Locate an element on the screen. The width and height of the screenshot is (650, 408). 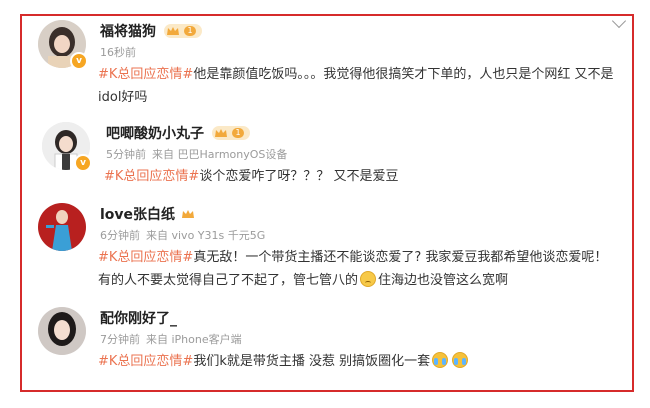
comment-body: 谈个恋爱咋了呀？？？ 又不是爱豆 is located at coordinates (299, 176).